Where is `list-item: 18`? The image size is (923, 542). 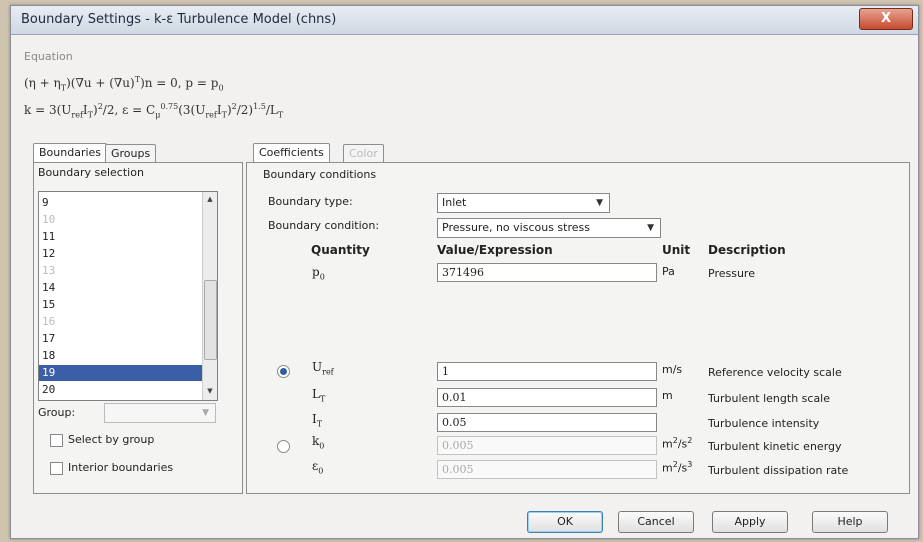
list-item: 18 is located at coordinates (120, 356).